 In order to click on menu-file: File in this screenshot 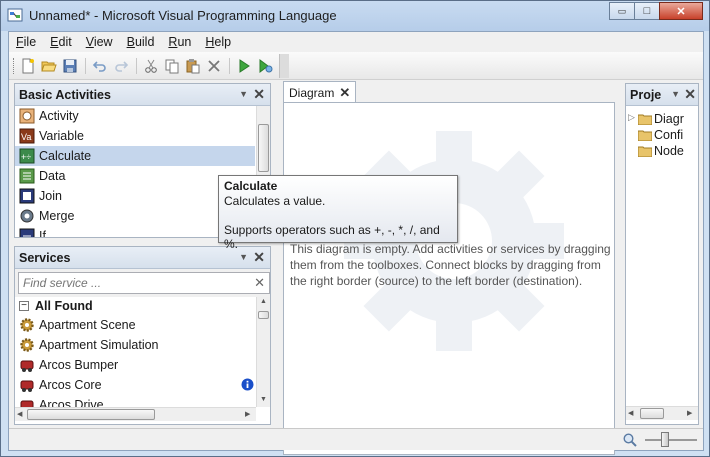, I will do `click(26, 42)`.